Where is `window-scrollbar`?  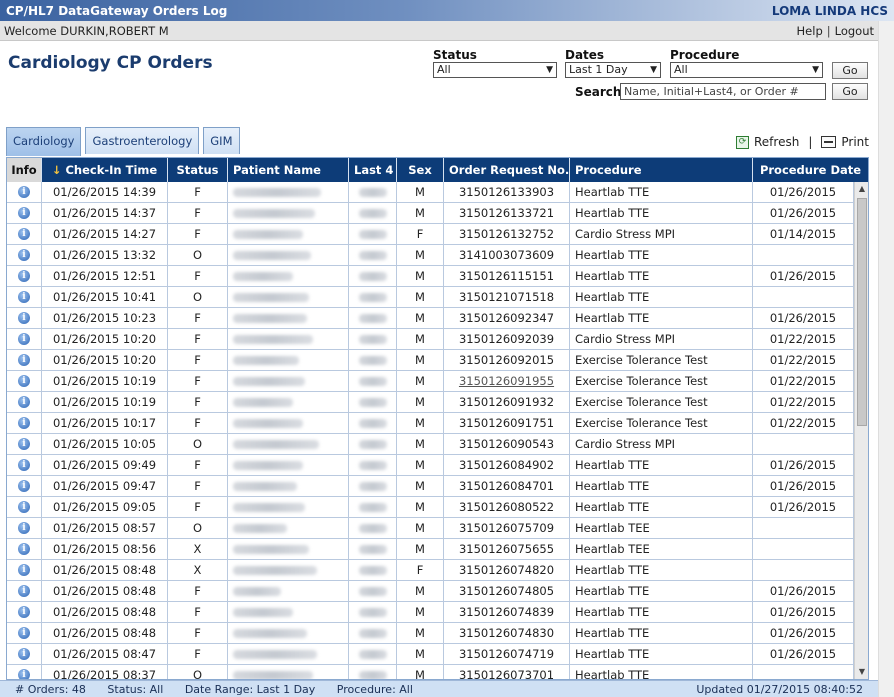 window-scrollbar is located at coordinates (886, 359).